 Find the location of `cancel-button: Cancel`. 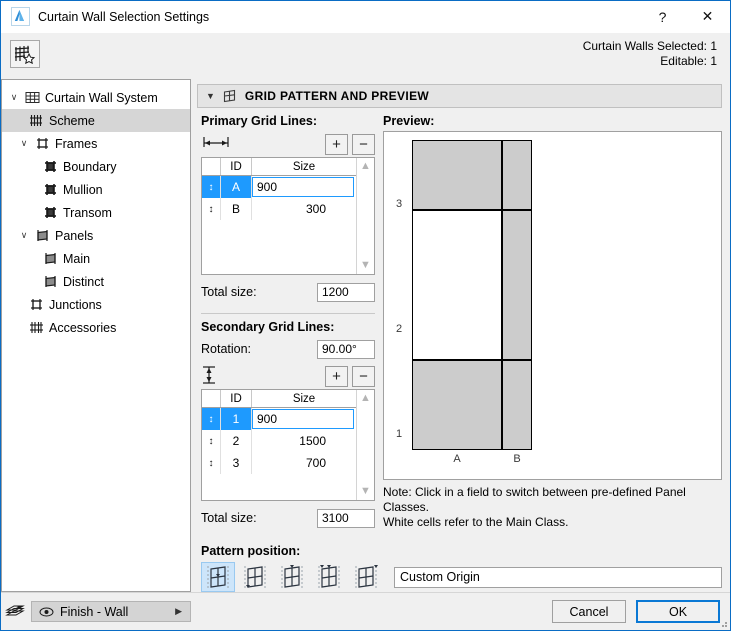

cancel-button: Cancel is located at coordinates (589, 611).